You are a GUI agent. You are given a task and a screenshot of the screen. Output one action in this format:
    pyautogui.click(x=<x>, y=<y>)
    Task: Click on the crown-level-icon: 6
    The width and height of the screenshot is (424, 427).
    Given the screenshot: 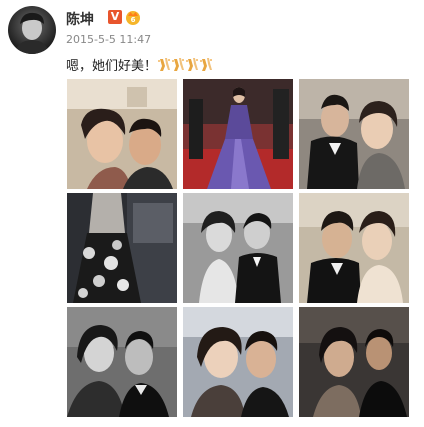 What is the action you would take?
    pyautogui.click(x=133, y=17)
    